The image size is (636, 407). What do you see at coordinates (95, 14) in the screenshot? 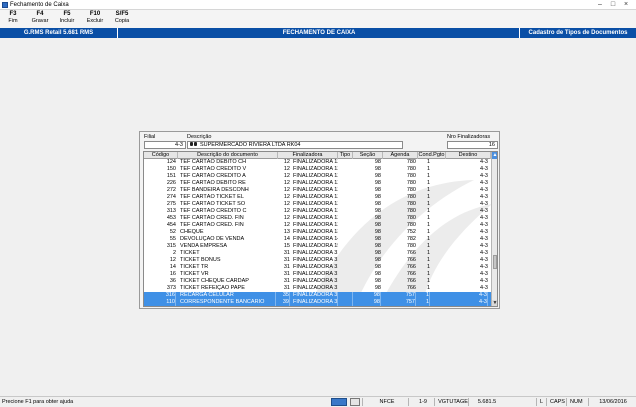
I see `toolbar-key: F10` at bounding box center [95, 14].